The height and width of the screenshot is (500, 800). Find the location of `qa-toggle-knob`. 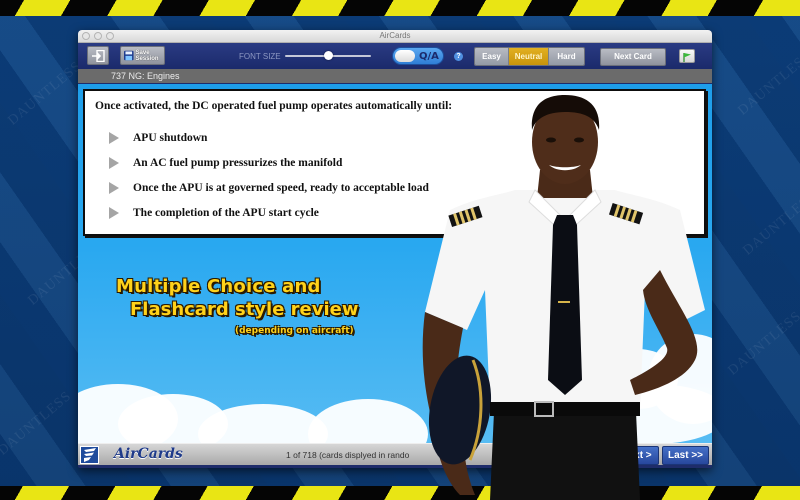

qa-toggle-knob is located at coordinates (405, 56).